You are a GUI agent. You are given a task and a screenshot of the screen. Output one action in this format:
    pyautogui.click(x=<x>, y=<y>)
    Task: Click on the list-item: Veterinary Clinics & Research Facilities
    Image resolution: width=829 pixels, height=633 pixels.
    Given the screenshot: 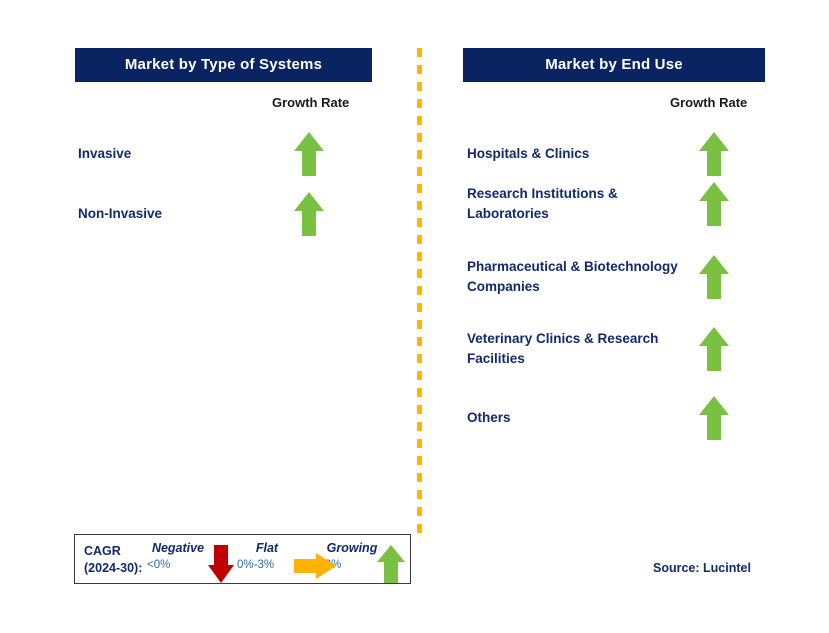 What is the action you would take?
    pyautogui.click(x=616, y=349)
    